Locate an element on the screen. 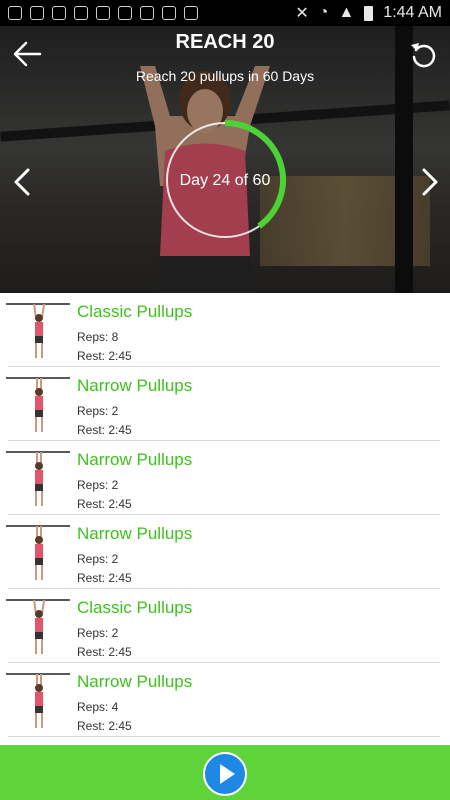  rotate-ccw-icon is located at coordinates (423, 55).